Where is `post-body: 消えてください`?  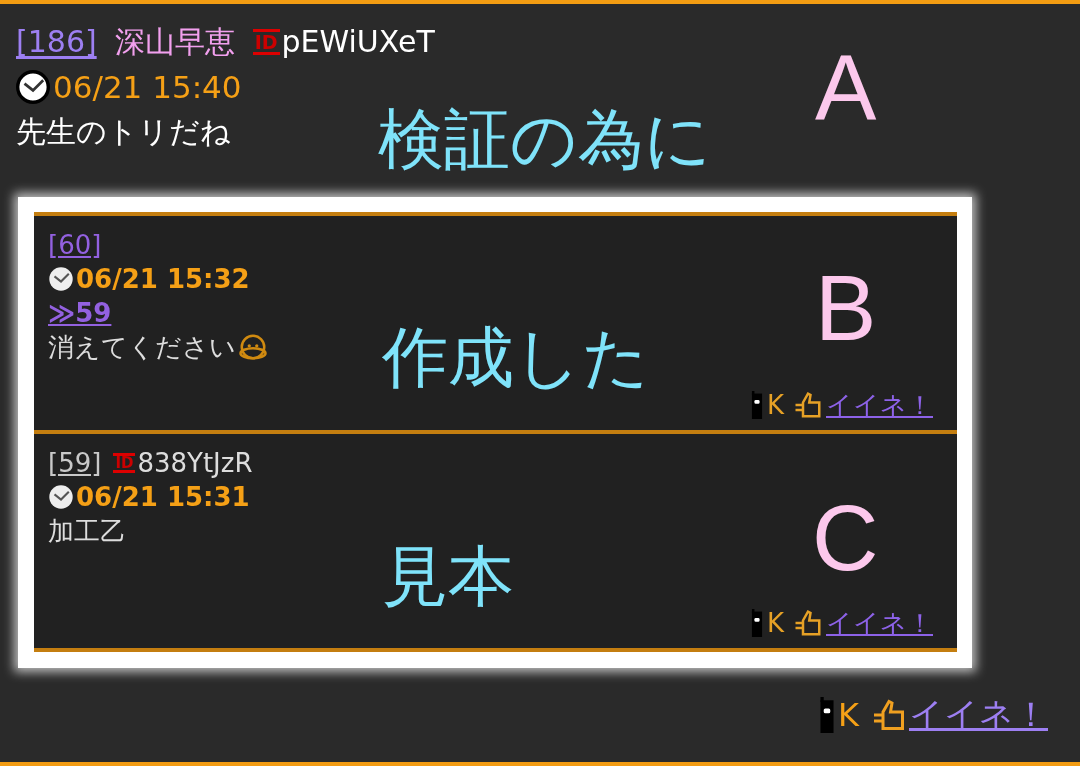 post-body: 消えてください is located at coordinates (142, 347).